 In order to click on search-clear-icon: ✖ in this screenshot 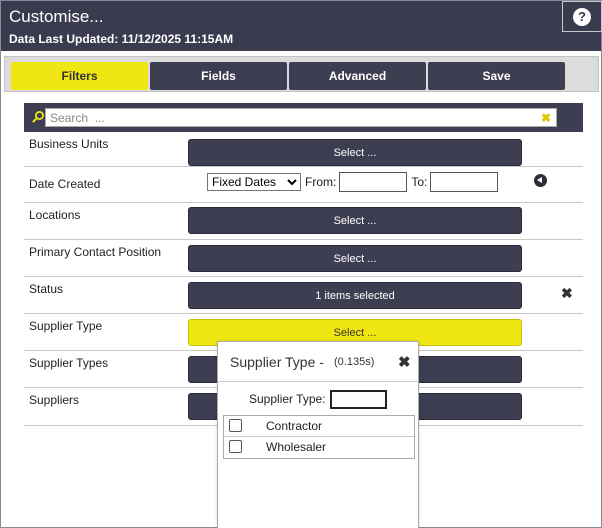, I will do `click(546, 118)`.